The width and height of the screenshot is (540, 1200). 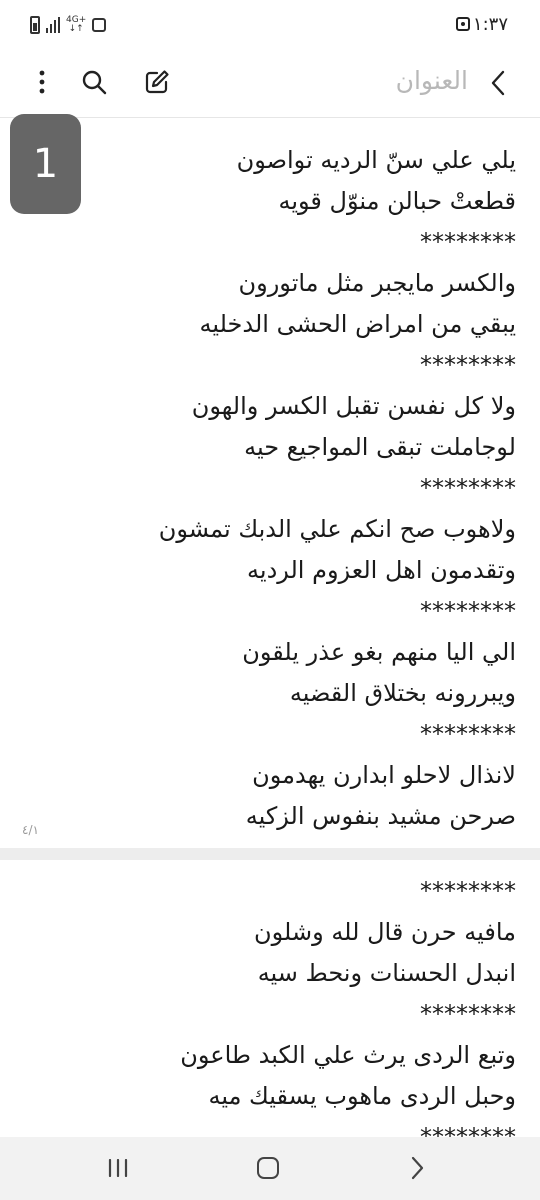 What do you see at coordinates (402, 693) in the screenshot?
I see `poem-line: ويبررونه بختلاق القضيه` at bounding box center [402, 693].